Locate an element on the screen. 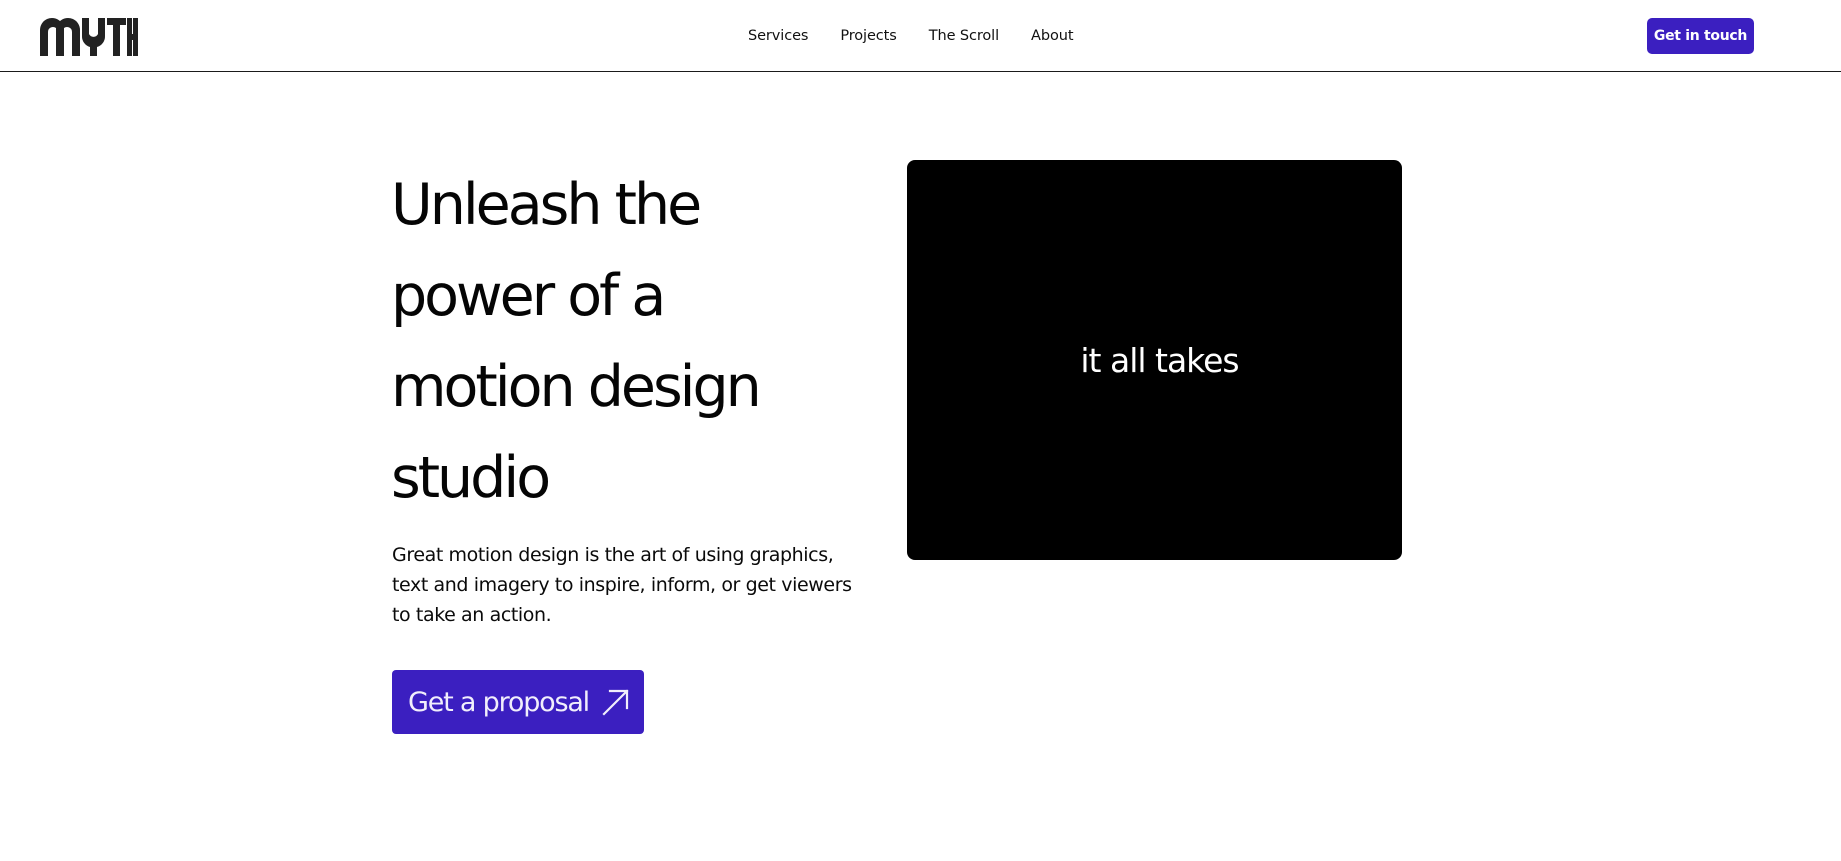 This screenshot has height=861, width=1841. video-player: it all takes is located at coordinates (1154, 360).